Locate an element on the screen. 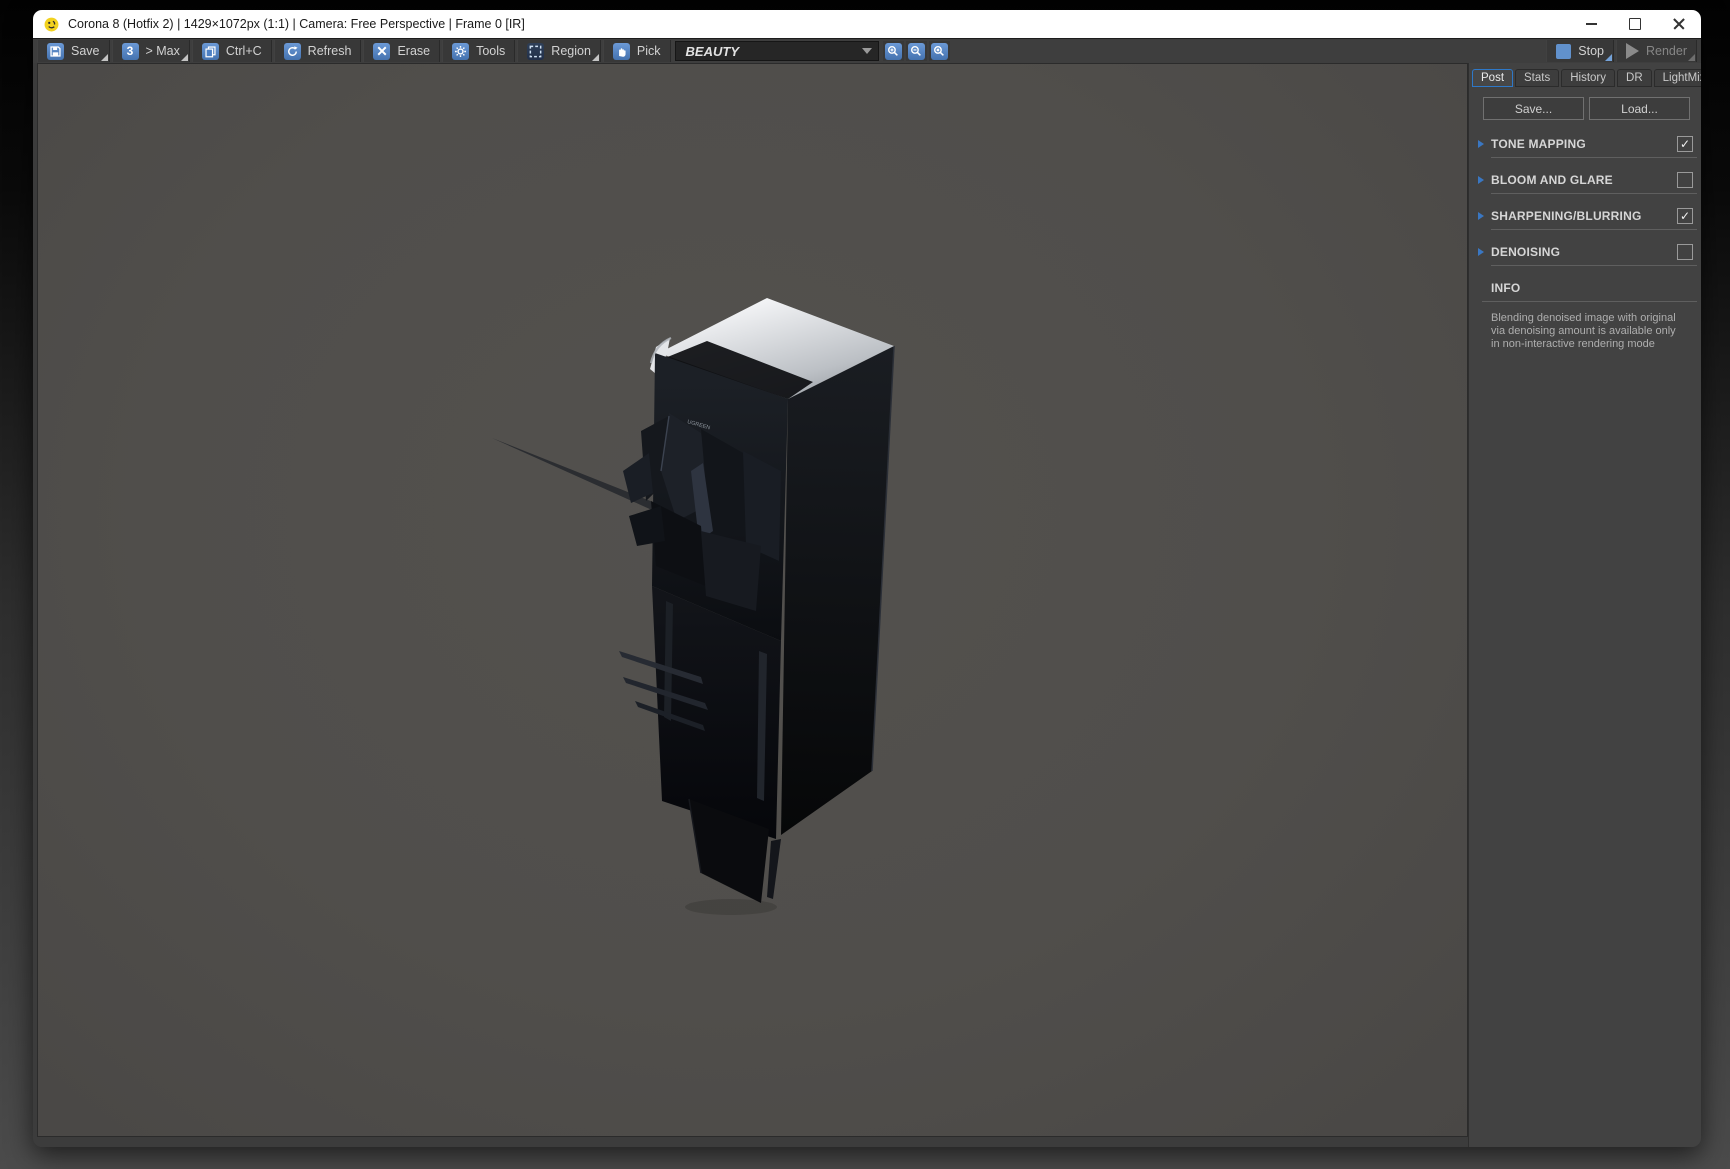 The height and width of the screenshot is (1169, 1730). tone-mapping-checkbox: ✓ is located at coordinates (1685, 144).